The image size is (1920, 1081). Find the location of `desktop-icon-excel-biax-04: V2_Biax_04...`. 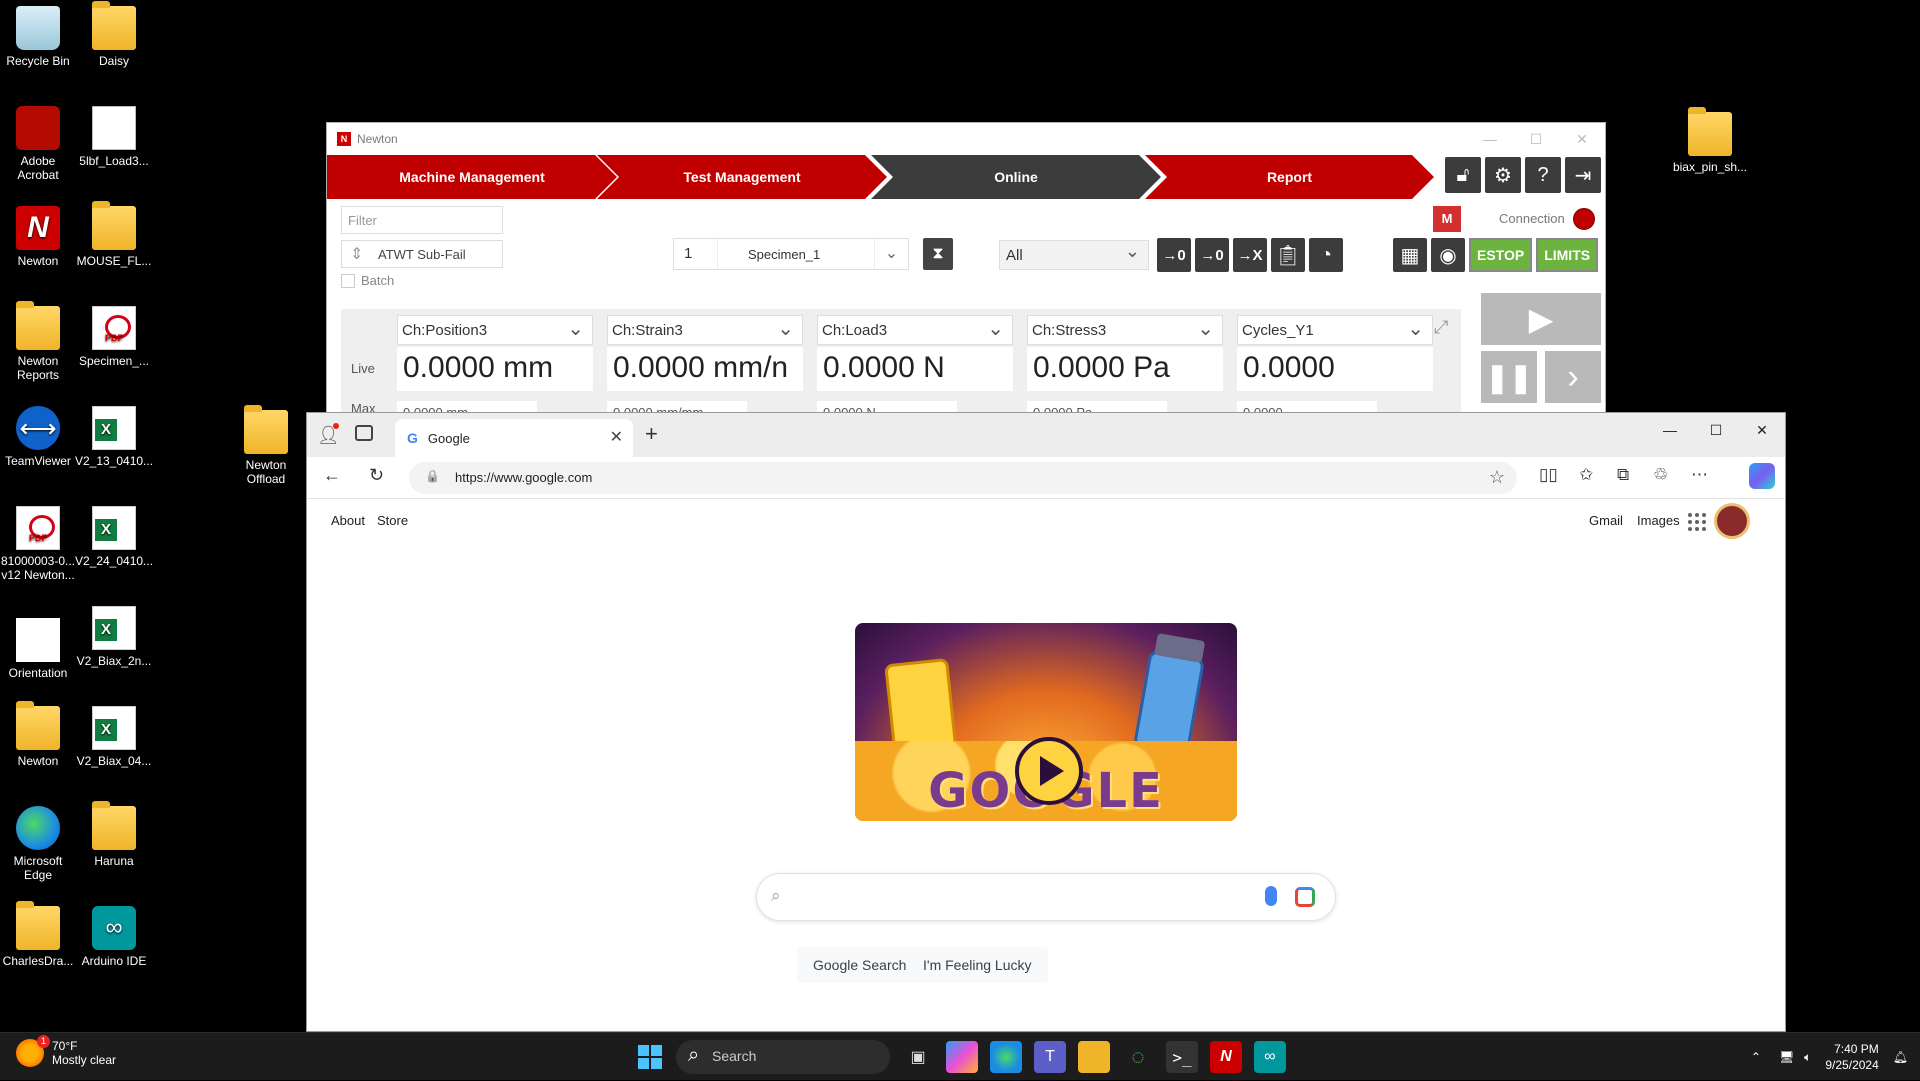

desktop-icon-excel-biax-04: V2_Biax_04... is located at coordinates (114, 737).